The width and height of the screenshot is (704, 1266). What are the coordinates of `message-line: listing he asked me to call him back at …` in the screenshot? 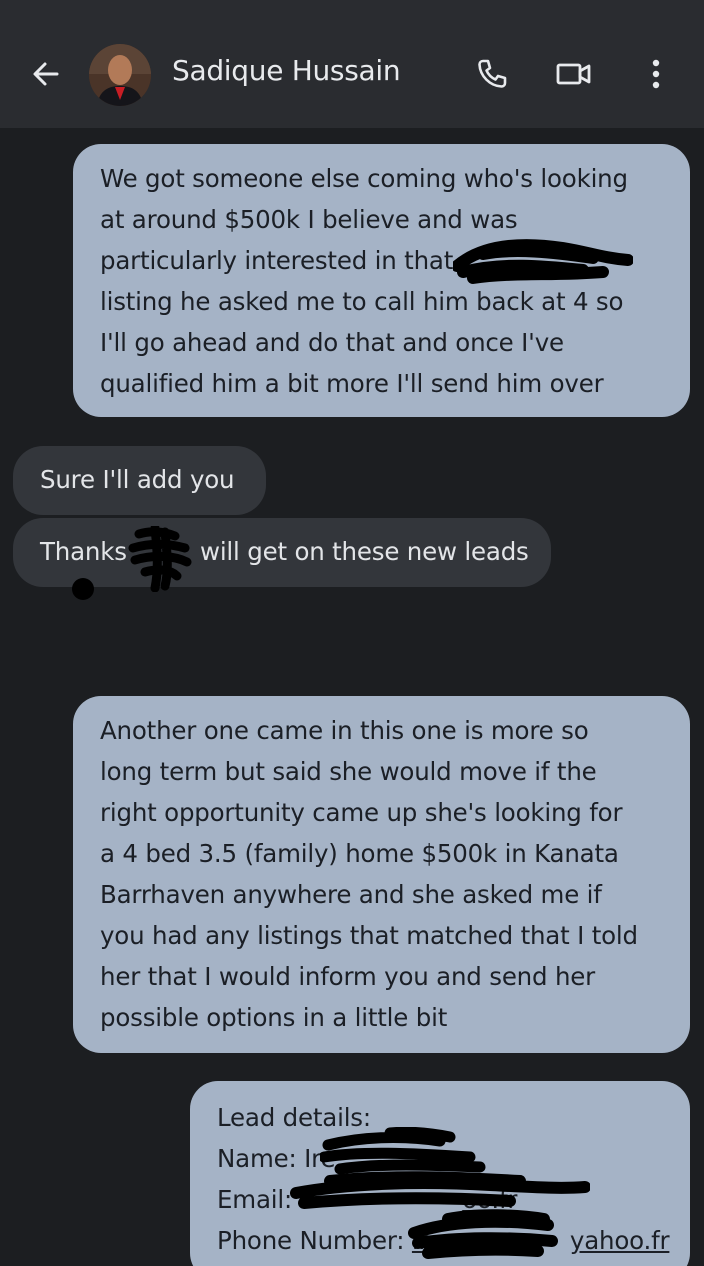 It's located at (362, 301).